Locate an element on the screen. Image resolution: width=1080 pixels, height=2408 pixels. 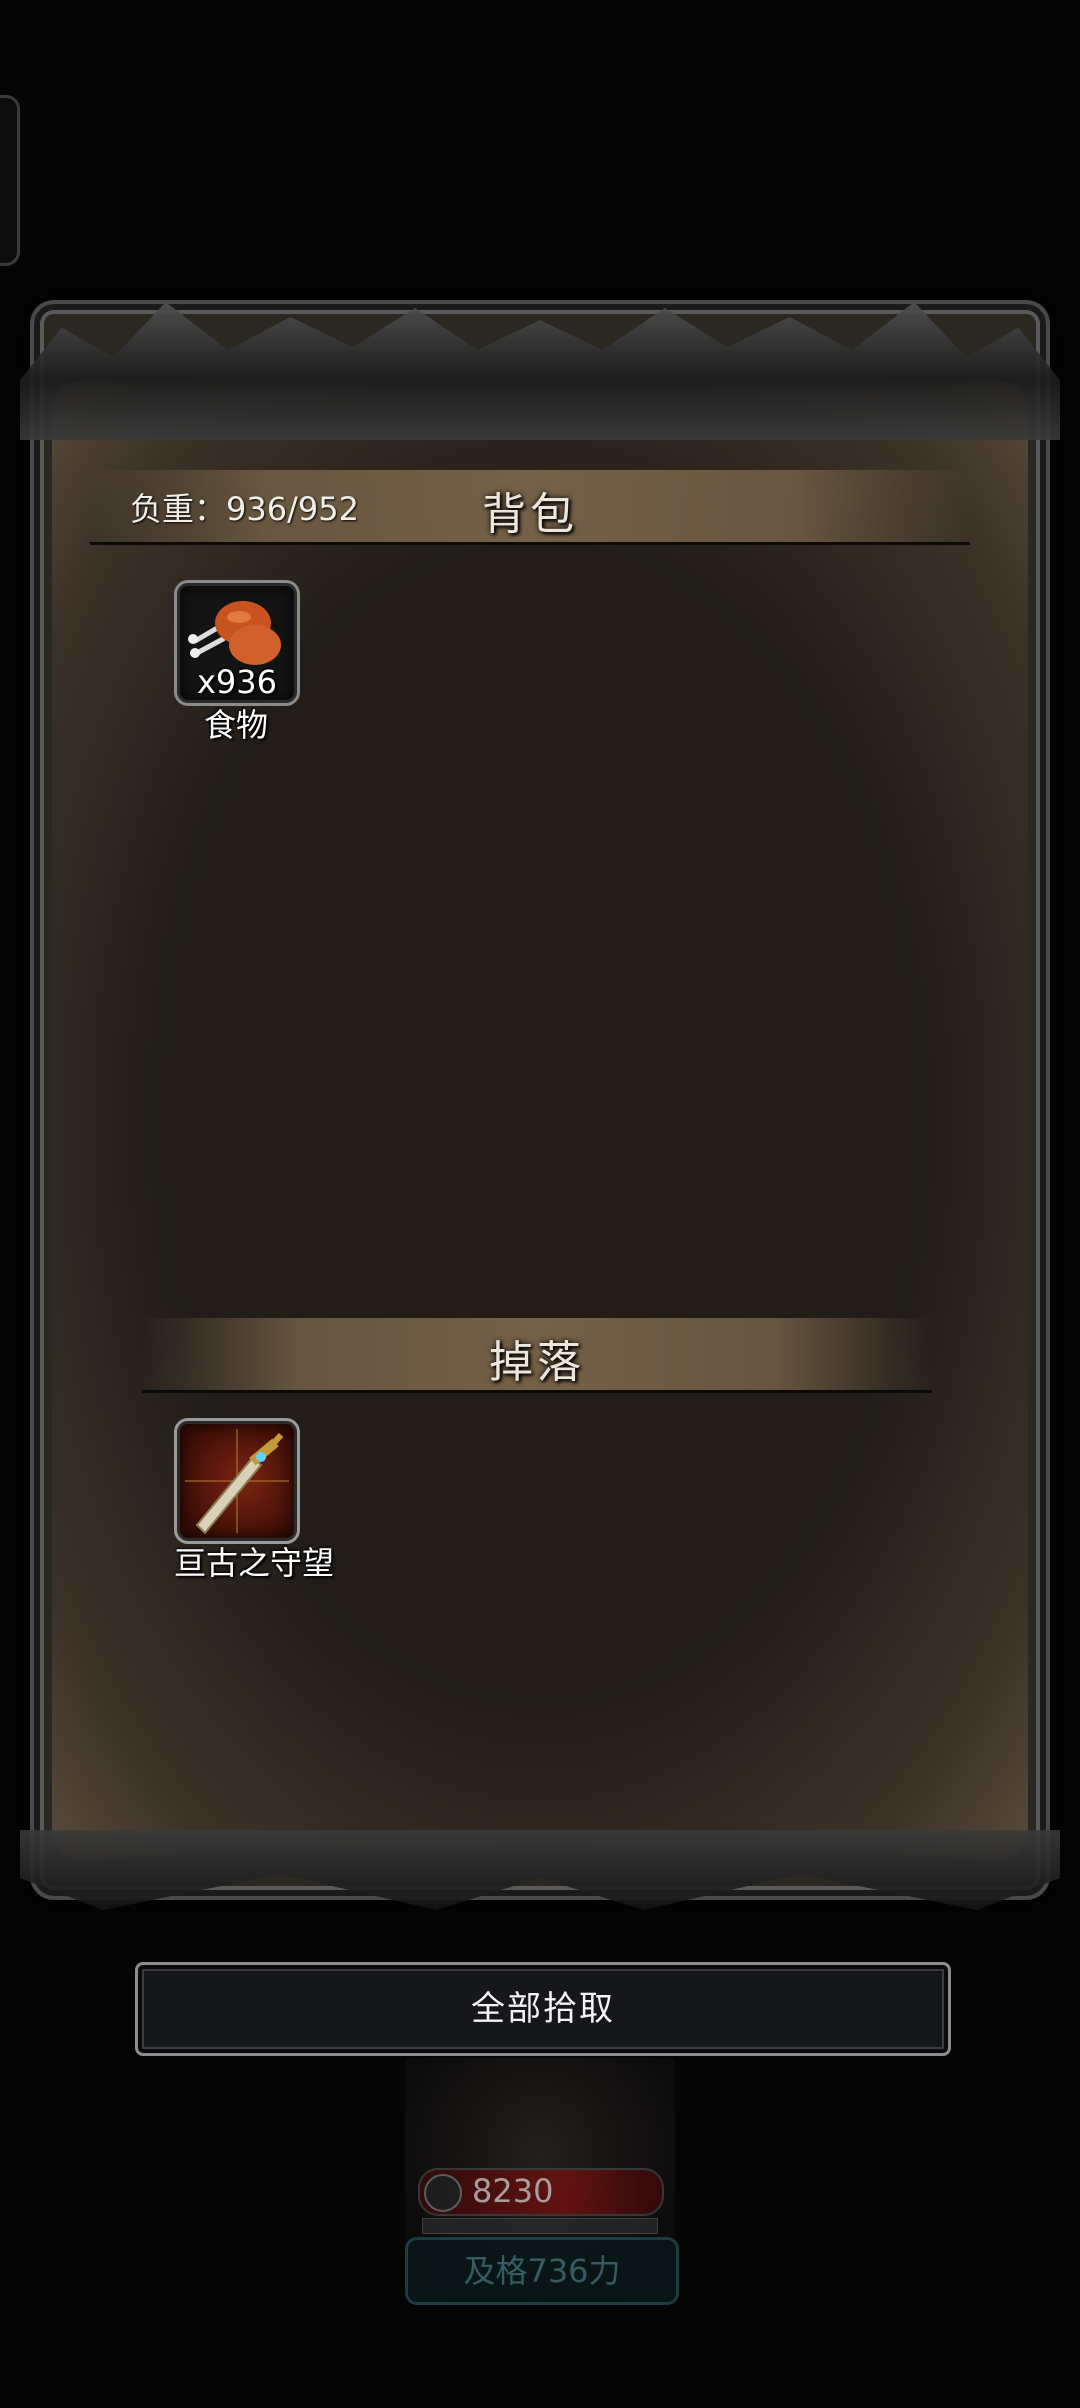
qualify-button: 及格736力 is located at coordinates (542, 2271).